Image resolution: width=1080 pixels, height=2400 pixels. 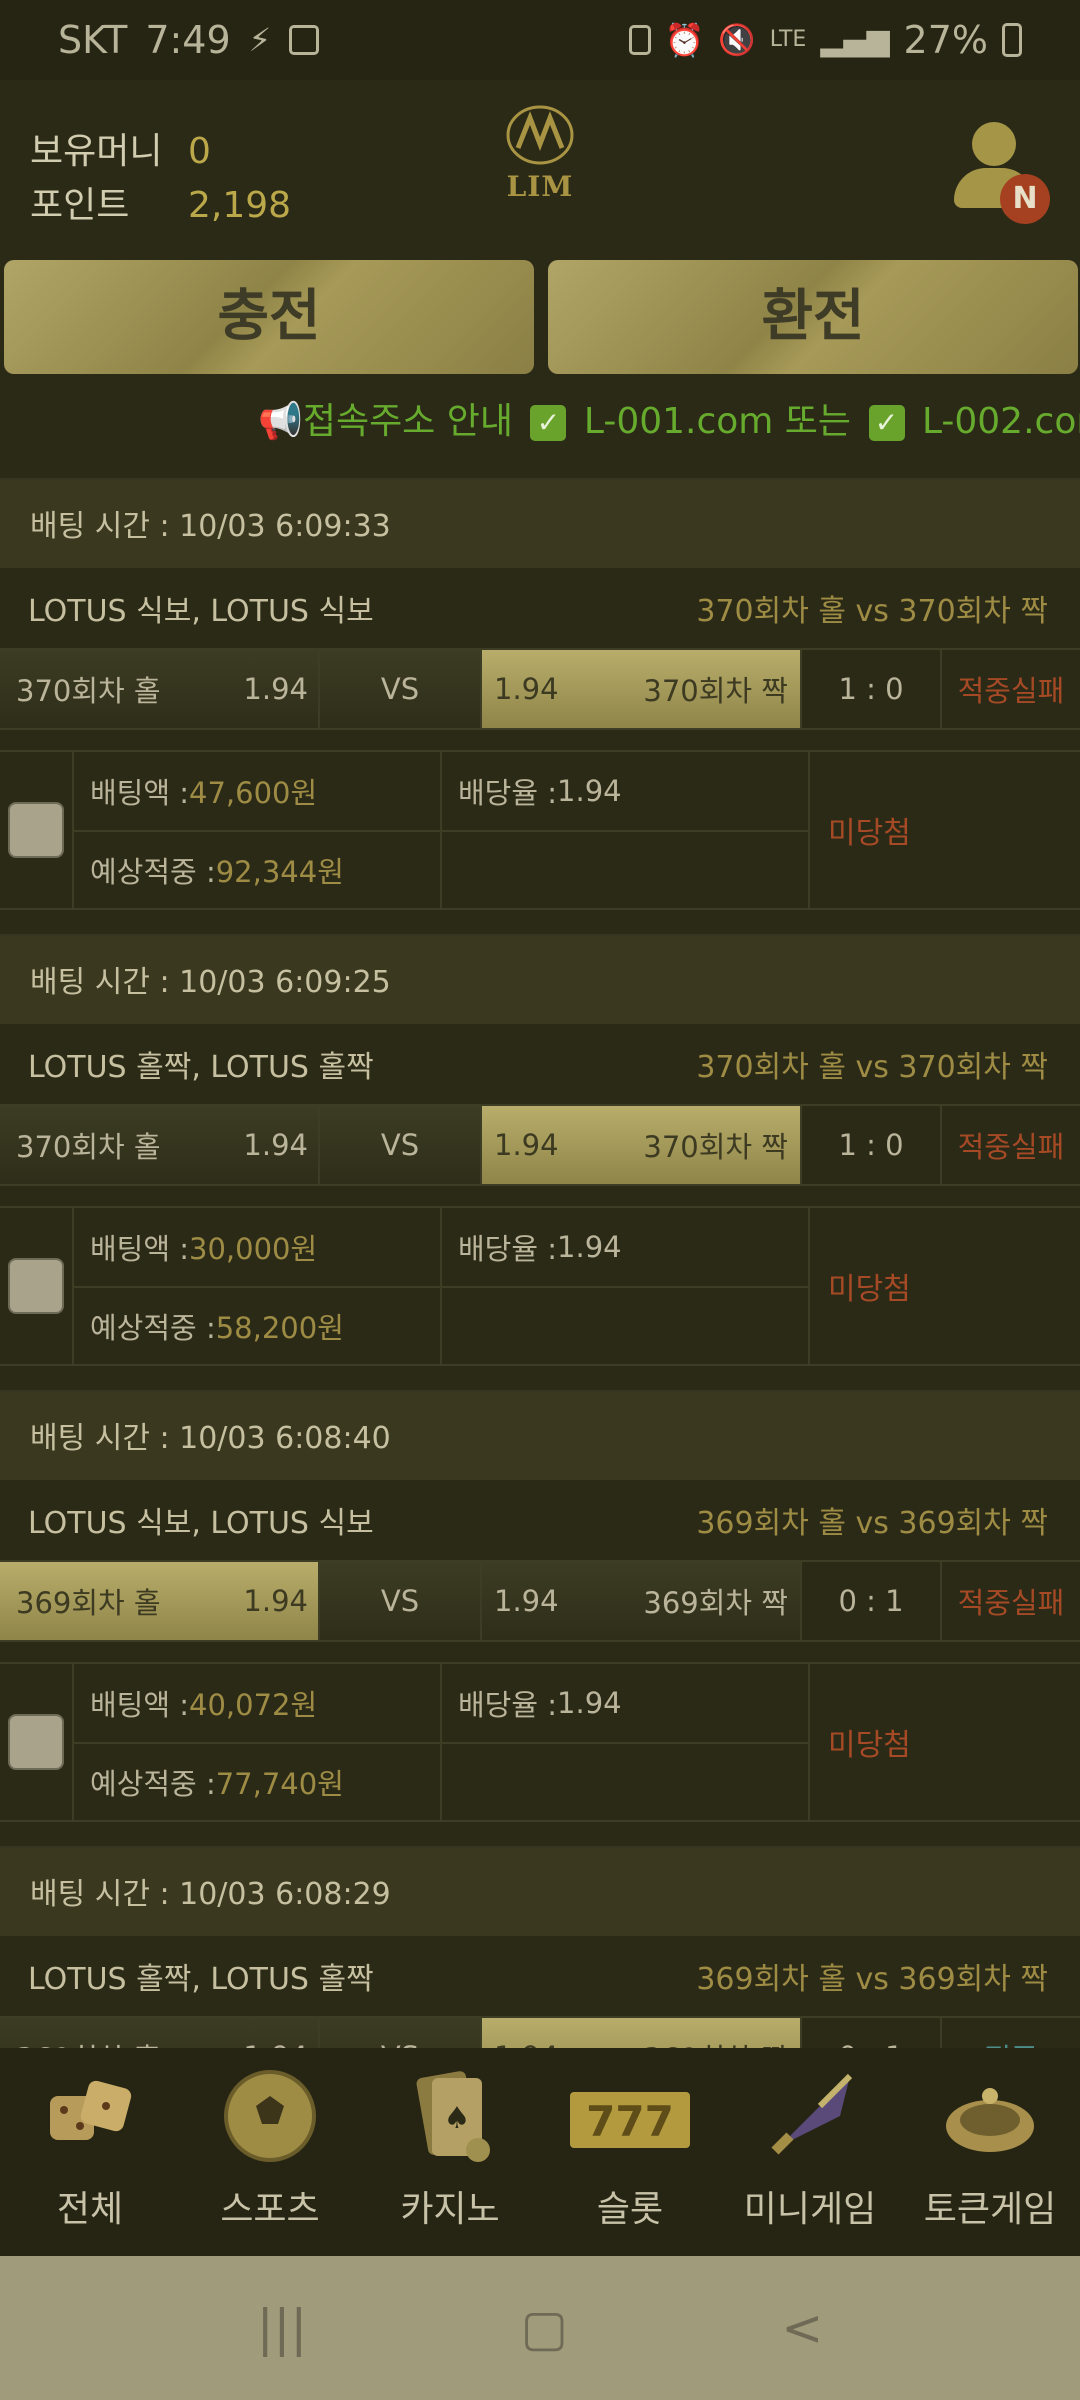 I want to click on slot-777-icon: 777, so click(x=630, y=2116).